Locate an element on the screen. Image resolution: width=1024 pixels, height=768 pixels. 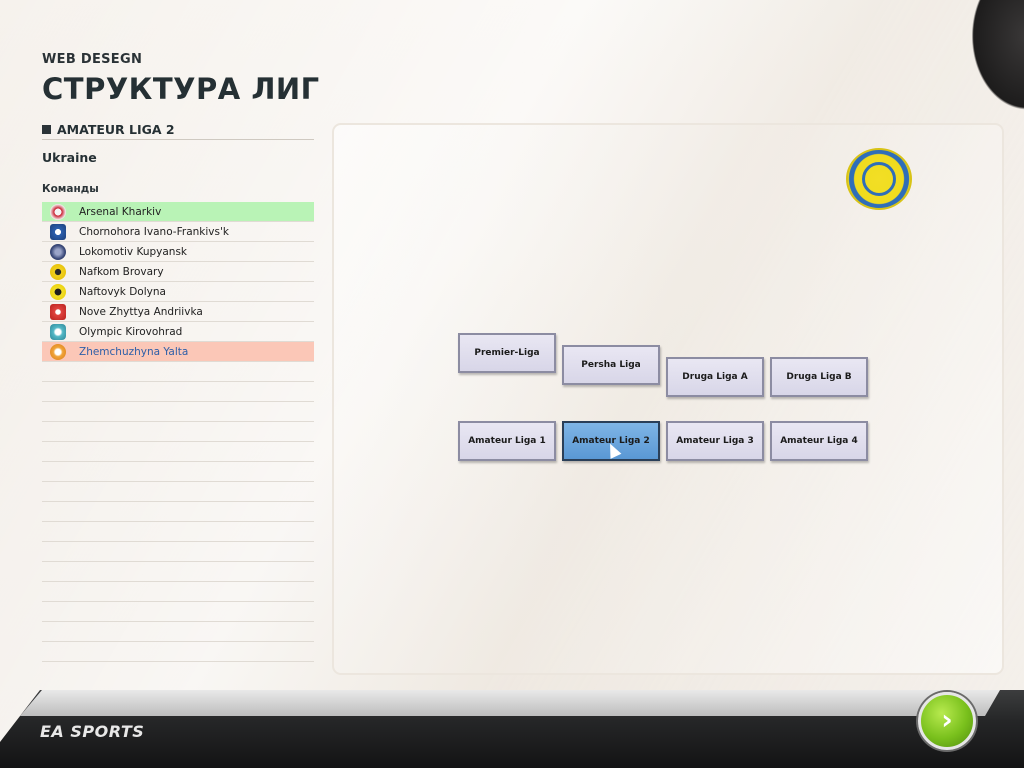
league-node-label: Premier-Liga is located at coordinates (507, 353).